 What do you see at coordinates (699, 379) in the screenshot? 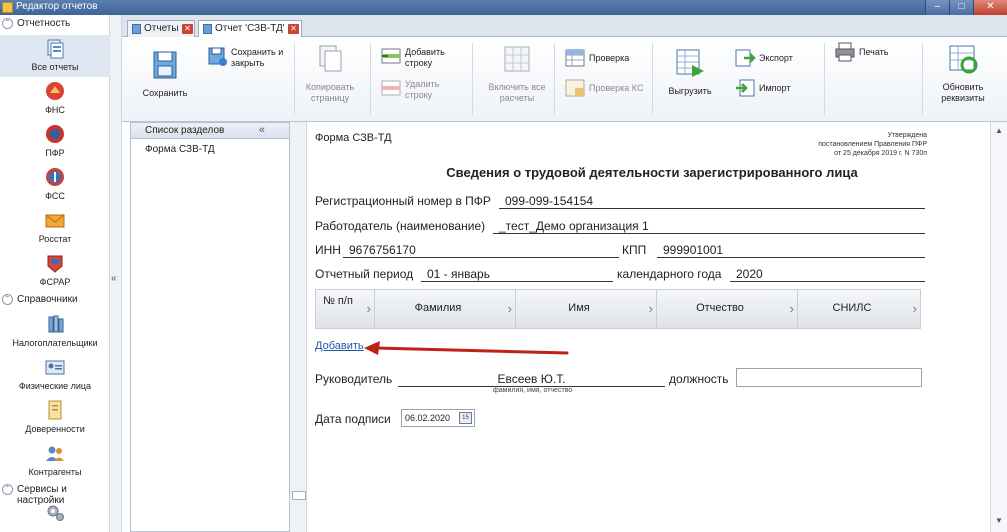
I see `position-label: должность` at bounding box center [699, 379].